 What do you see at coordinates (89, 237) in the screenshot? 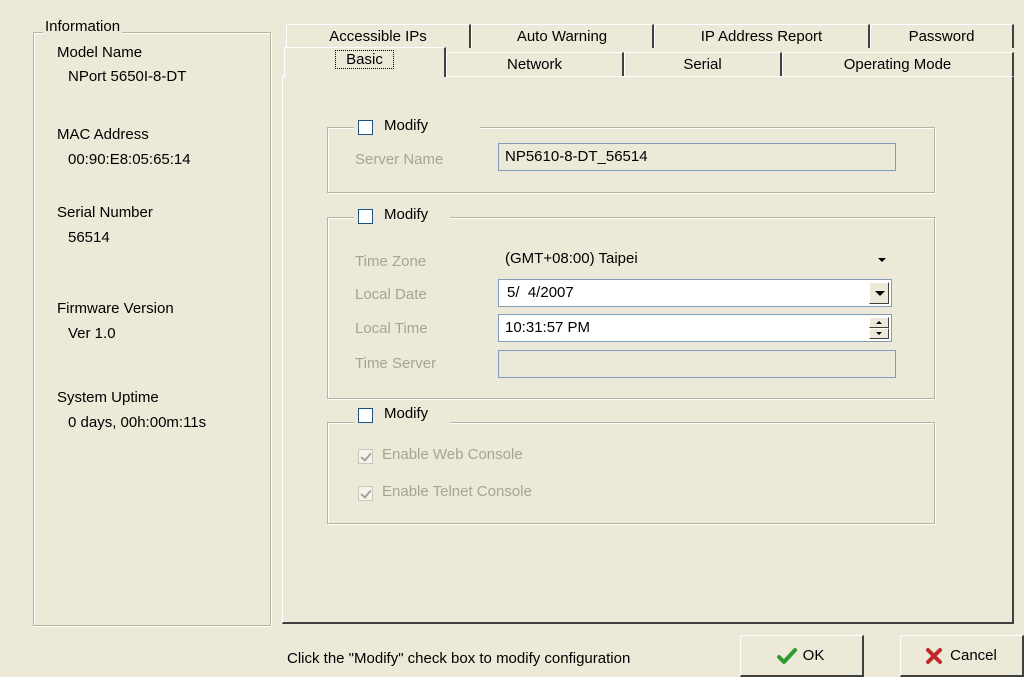
I see `serial-number-value: 56514` at bounding box center [89, 237].